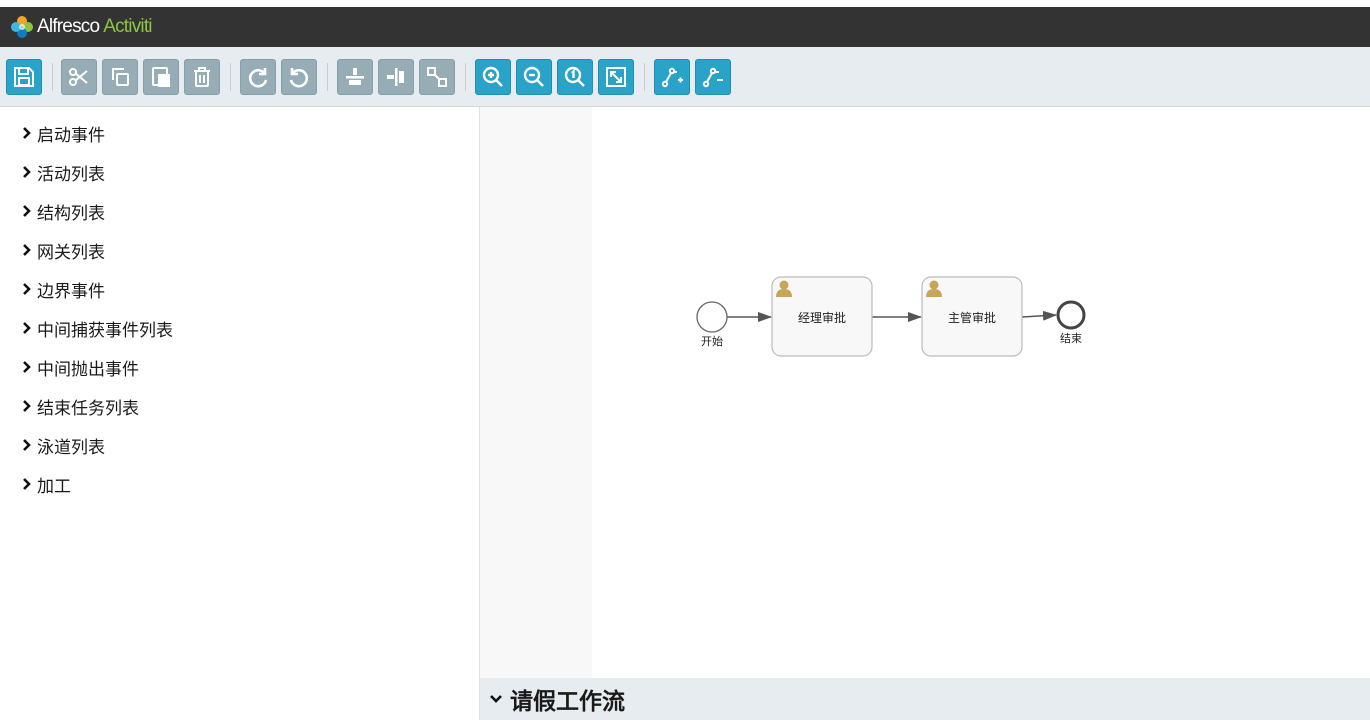 The image size is (1370, 720). Describe the element at coordinates (71, 174) in the screenshot. I see `palette-group-label: 活动列表` at that location.